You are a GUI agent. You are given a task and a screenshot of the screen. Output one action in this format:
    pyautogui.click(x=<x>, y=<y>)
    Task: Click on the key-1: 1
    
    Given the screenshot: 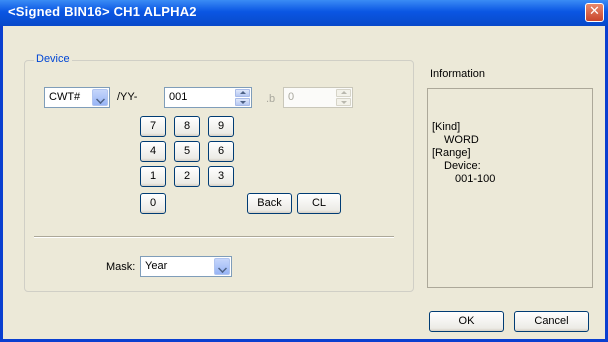 What is the action you would take?
    pyautogui.click(x=153, y=176)
    